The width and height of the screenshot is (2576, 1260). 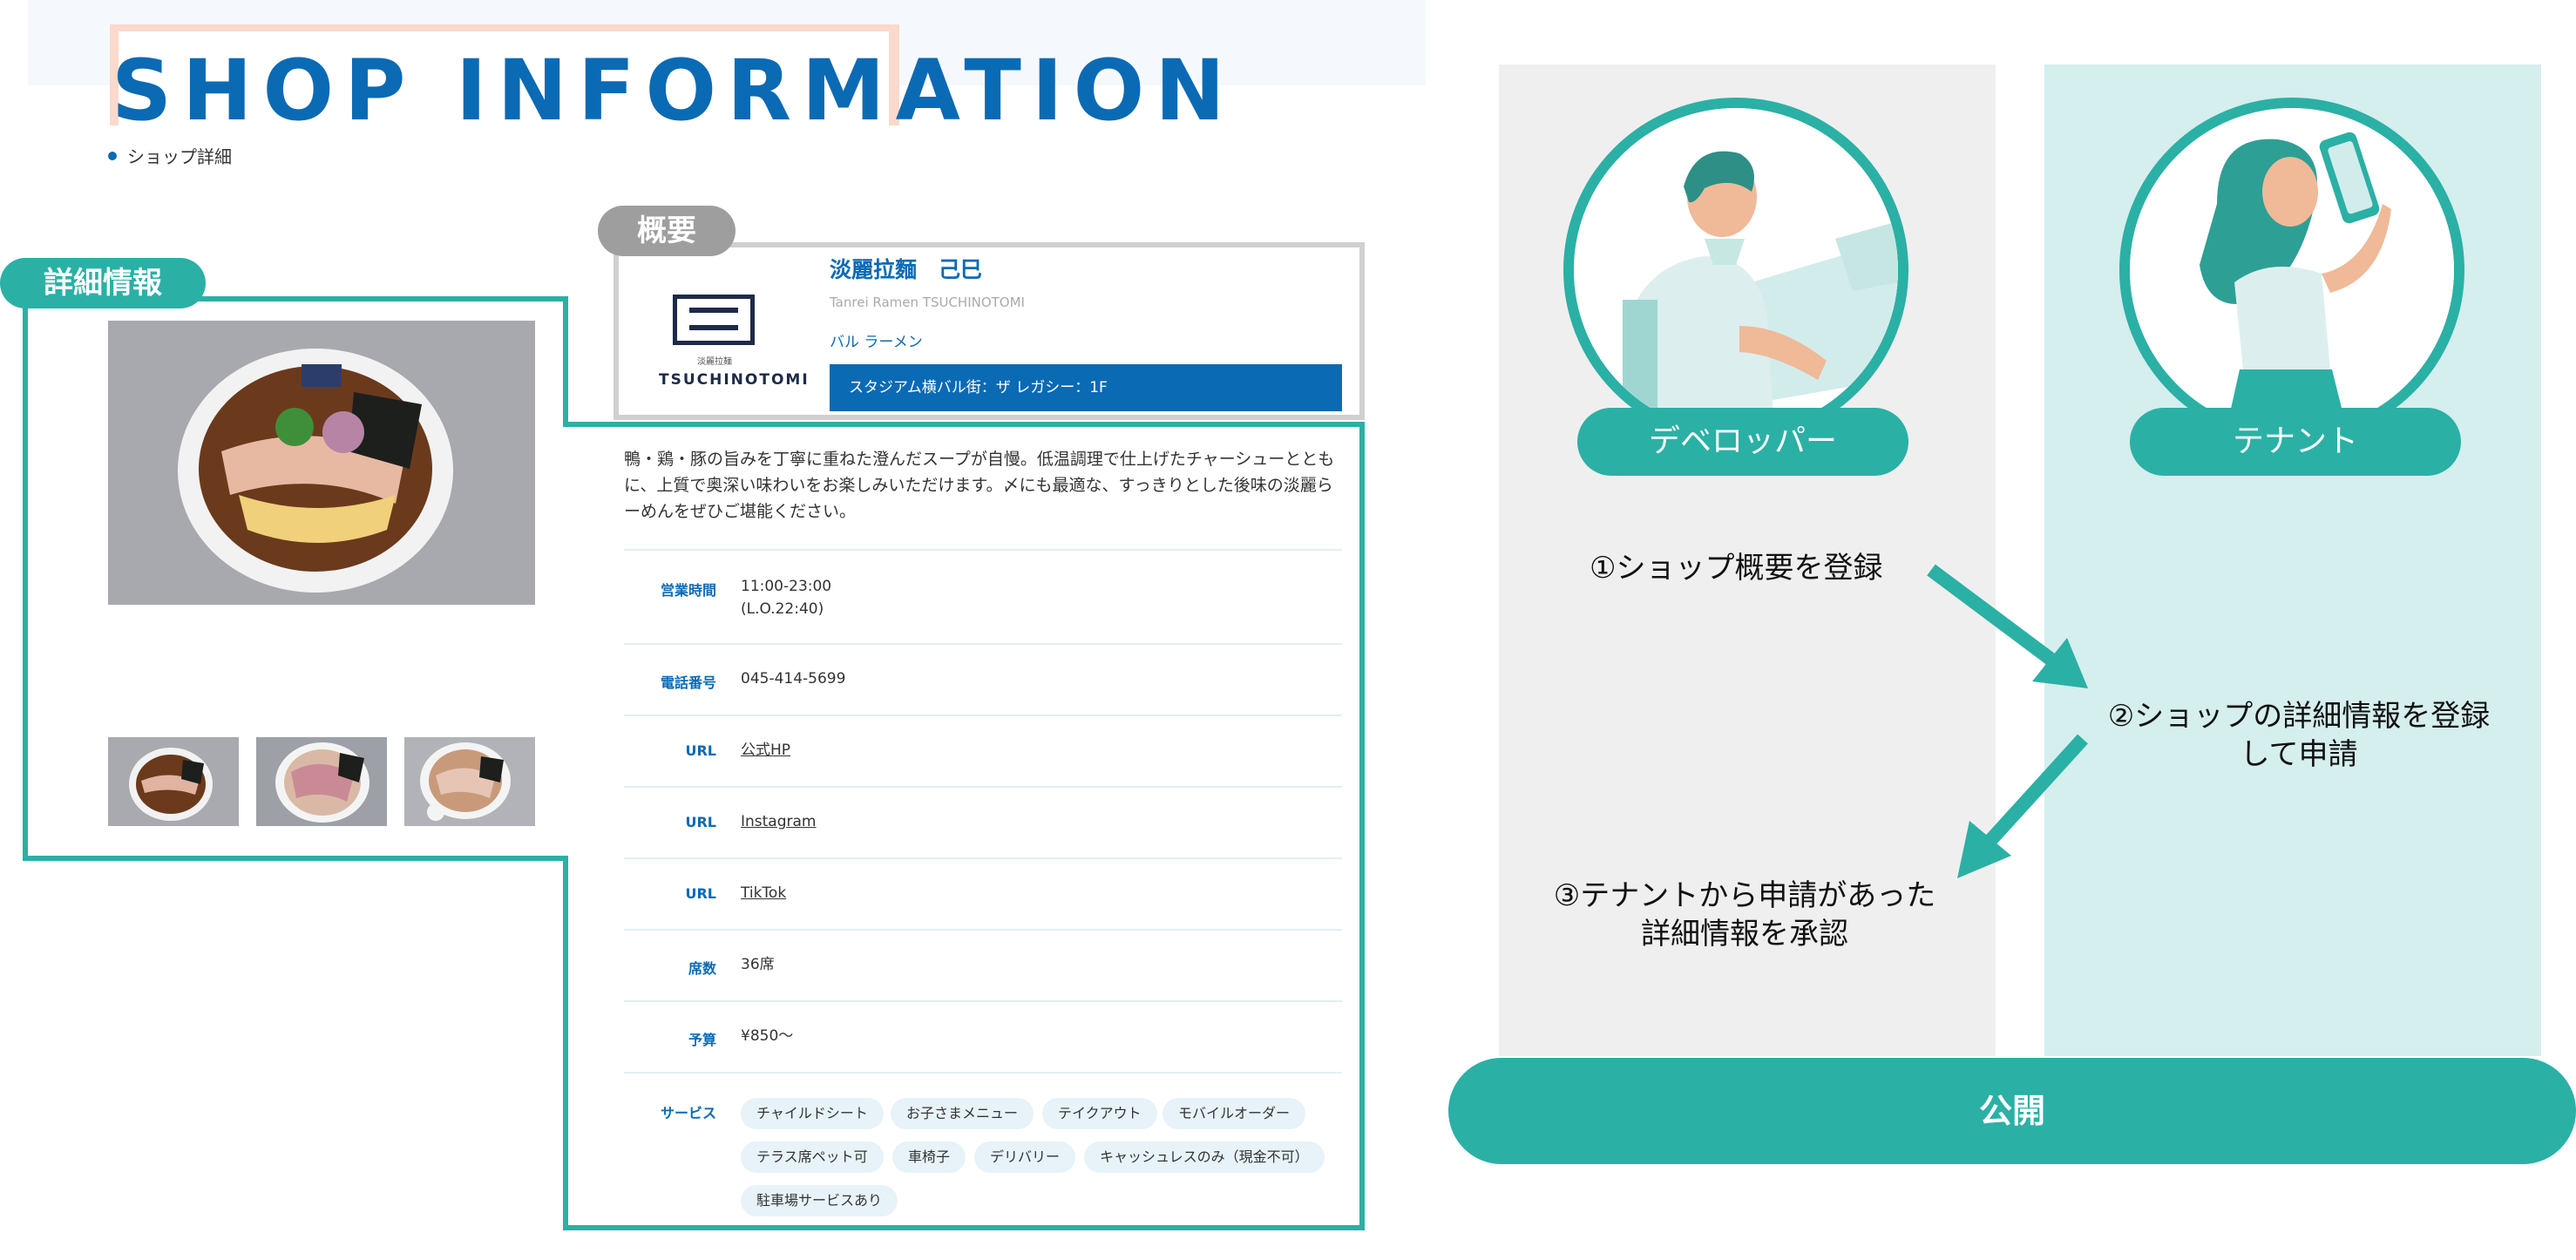 I want to click on arrow-down-right-icon, so click(x=2008, y=626).